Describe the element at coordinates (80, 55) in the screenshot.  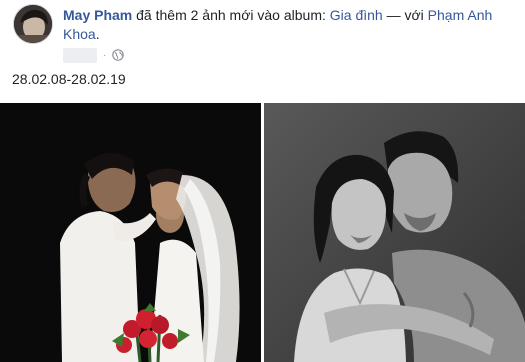
I see `timestamp-redacted` at that location.